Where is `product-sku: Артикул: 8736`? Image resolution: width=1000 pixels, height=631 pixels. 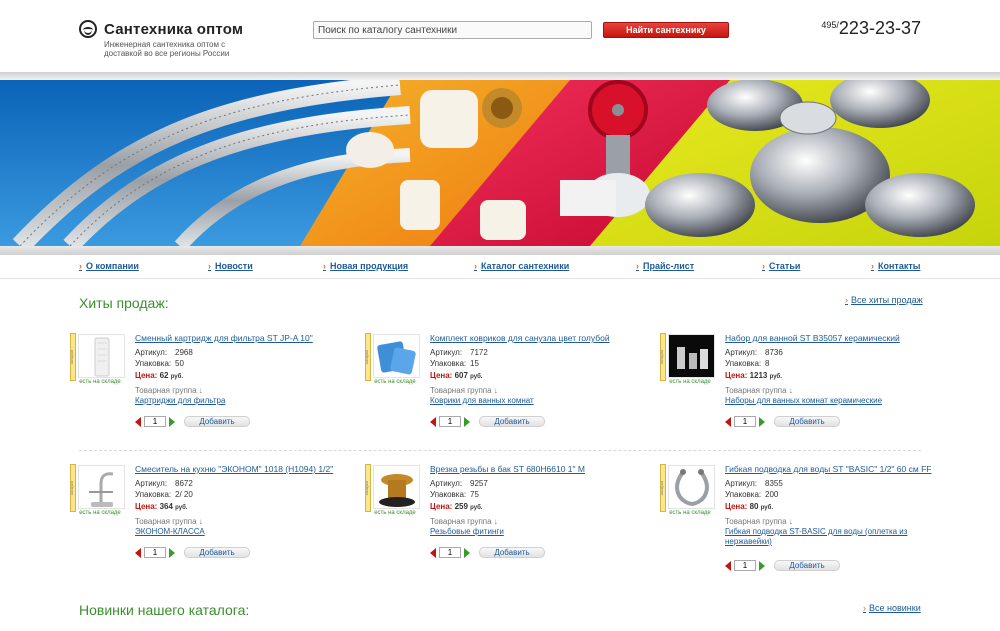 product-sku: Артикул: 8736 is located at coordinates (754, 352).